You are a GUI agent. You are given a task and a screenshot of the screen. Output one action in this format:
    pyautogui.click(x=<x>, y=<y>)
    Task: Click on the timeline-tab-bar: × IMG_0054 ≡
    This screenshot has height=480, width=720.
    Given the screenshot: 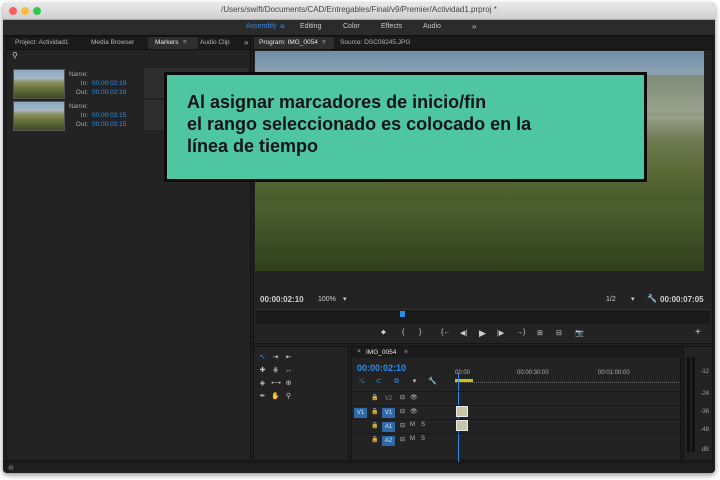 What is the action you would take?
    pyautogui.click(x=517, y=352)
    